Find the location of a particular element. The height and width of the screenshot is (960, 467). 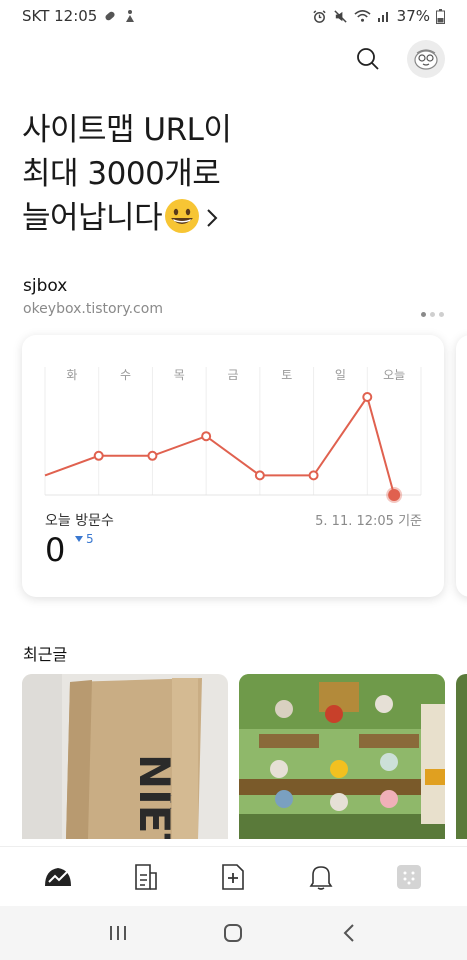

back-icon is located at coordinates (348, 933).